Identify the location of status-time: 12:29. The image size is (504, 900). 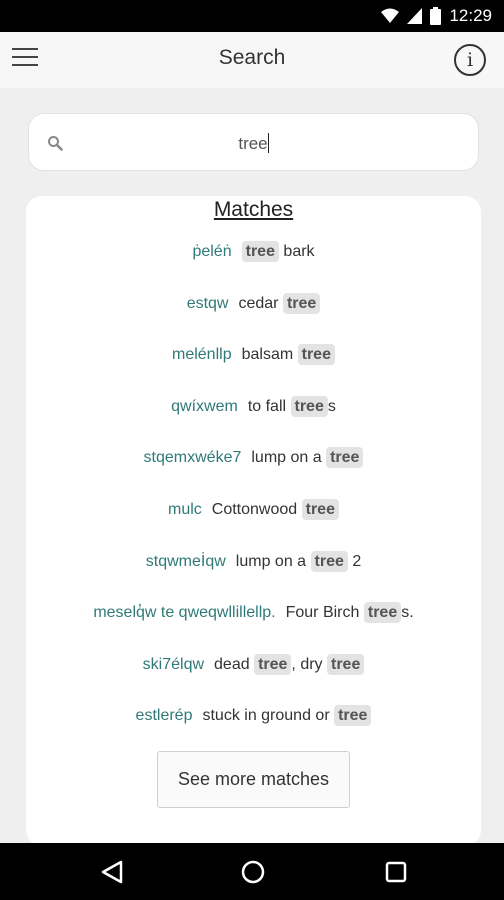
(470, 15).